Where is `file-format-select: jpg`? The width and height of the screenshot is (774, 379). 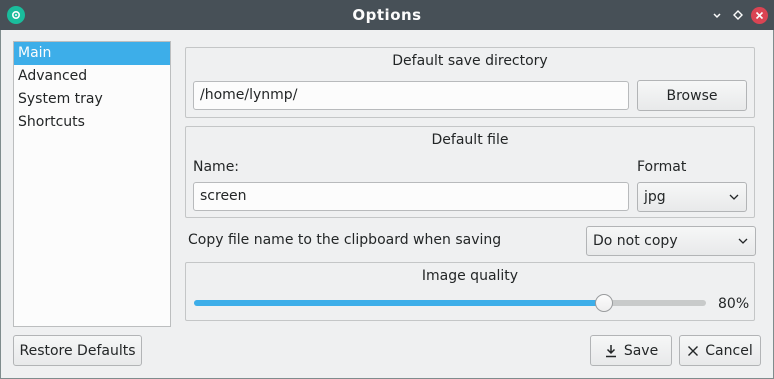 file-format-select: jpg is located at coordinates (692, 197).